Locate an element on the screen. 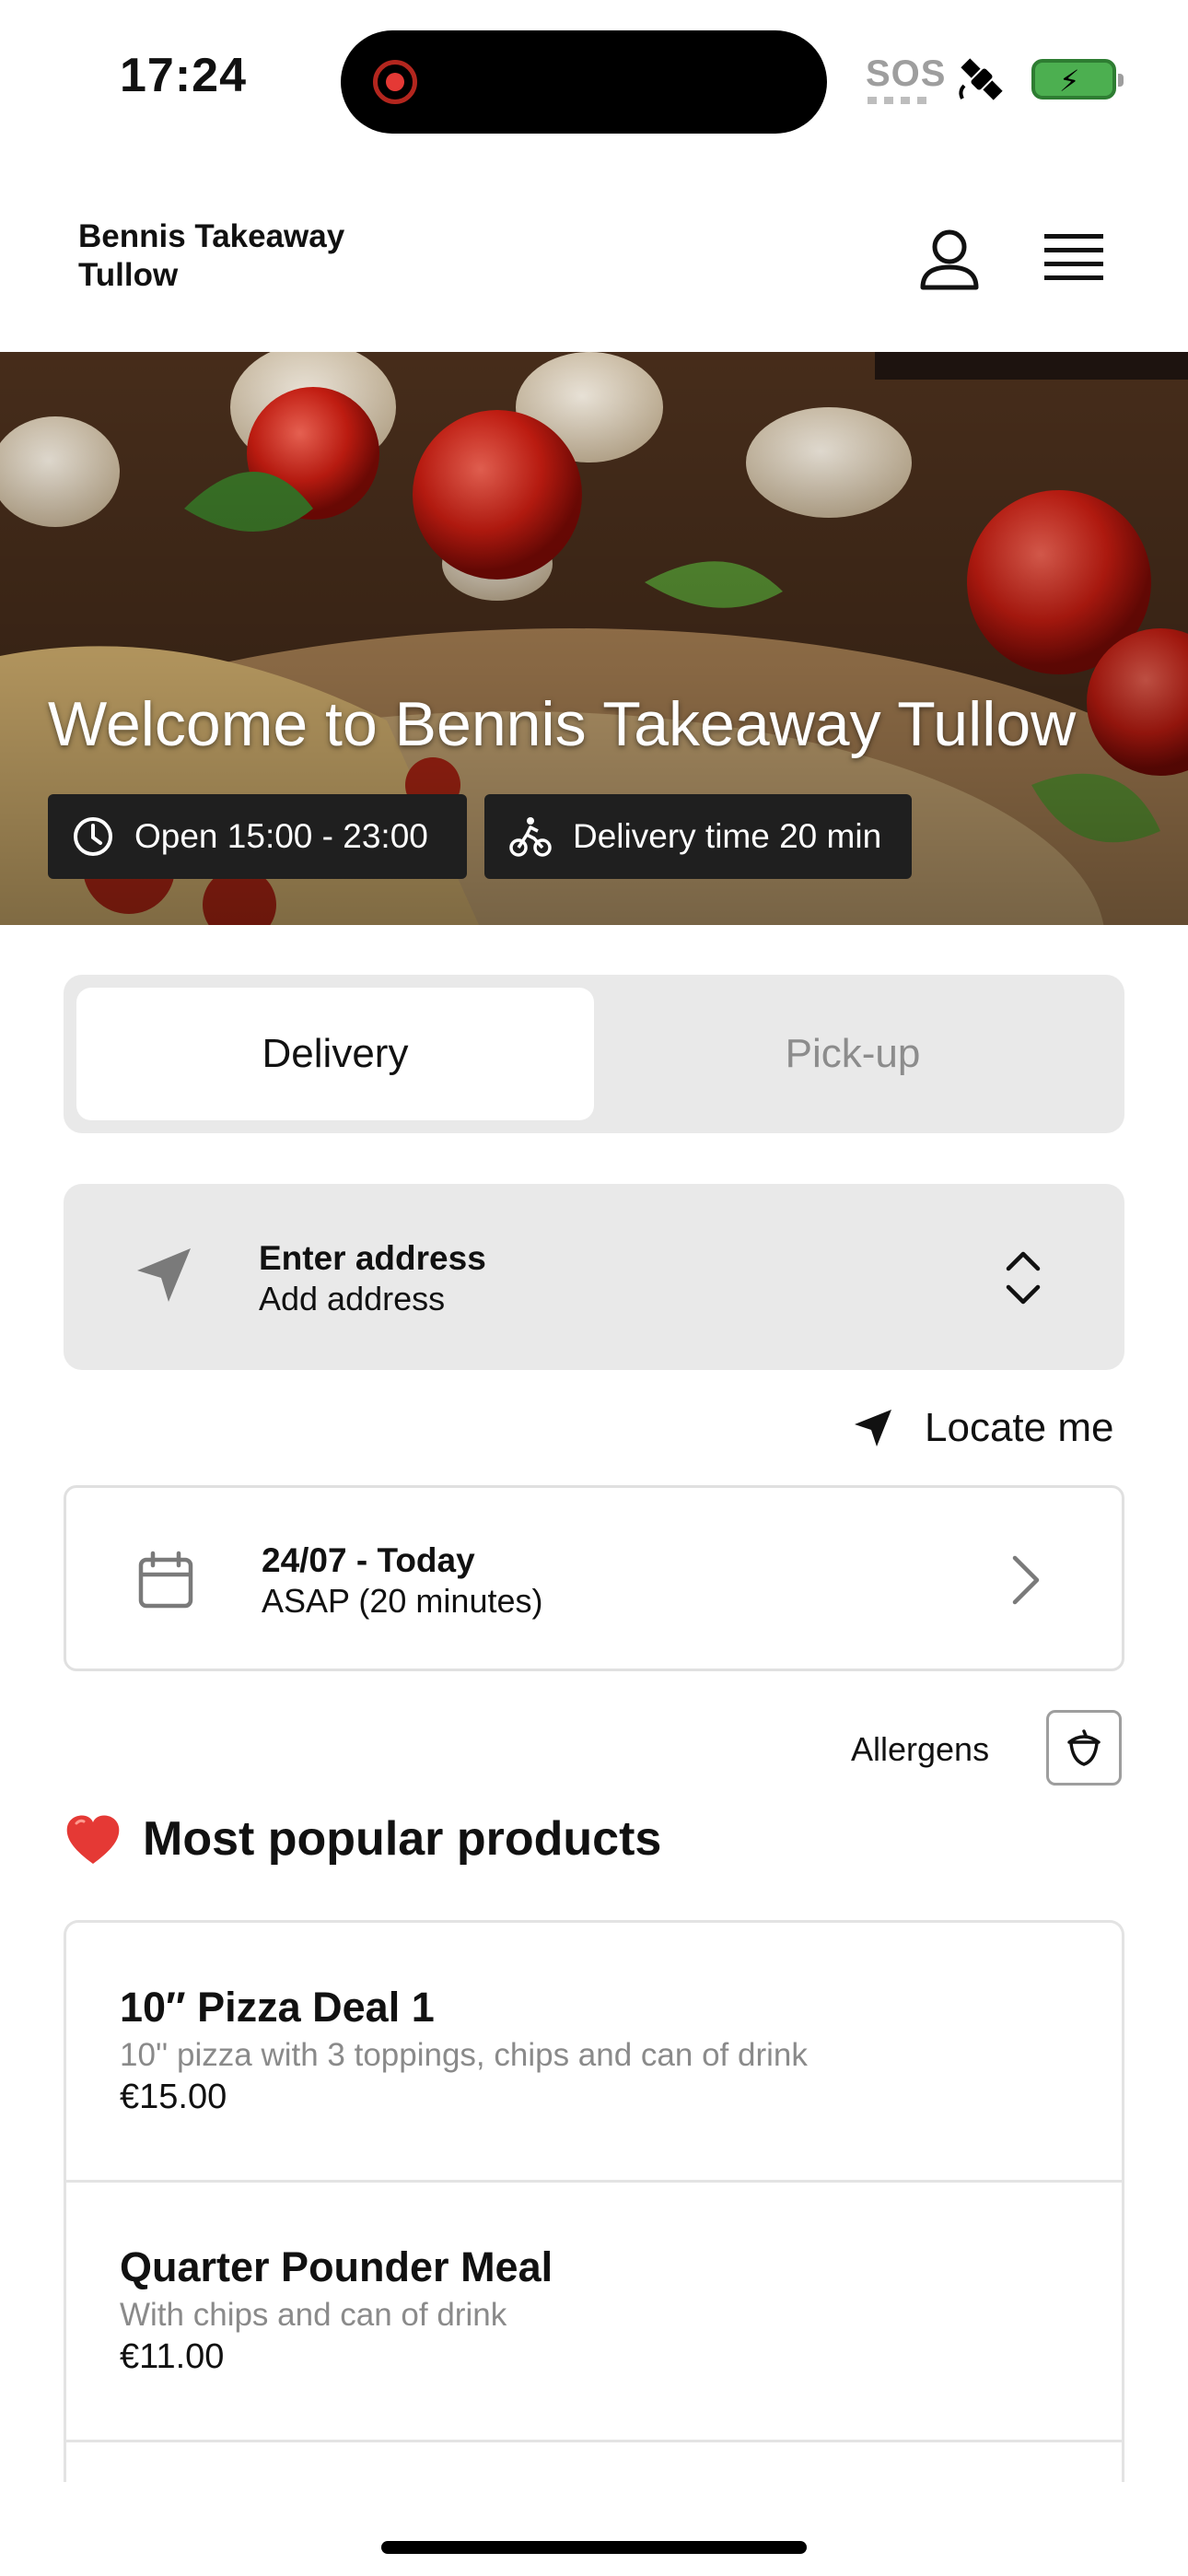 This screenshot has width=1188, height=2576. schedule-date: 24/07 - Today is located at coordinates (369, 1560).